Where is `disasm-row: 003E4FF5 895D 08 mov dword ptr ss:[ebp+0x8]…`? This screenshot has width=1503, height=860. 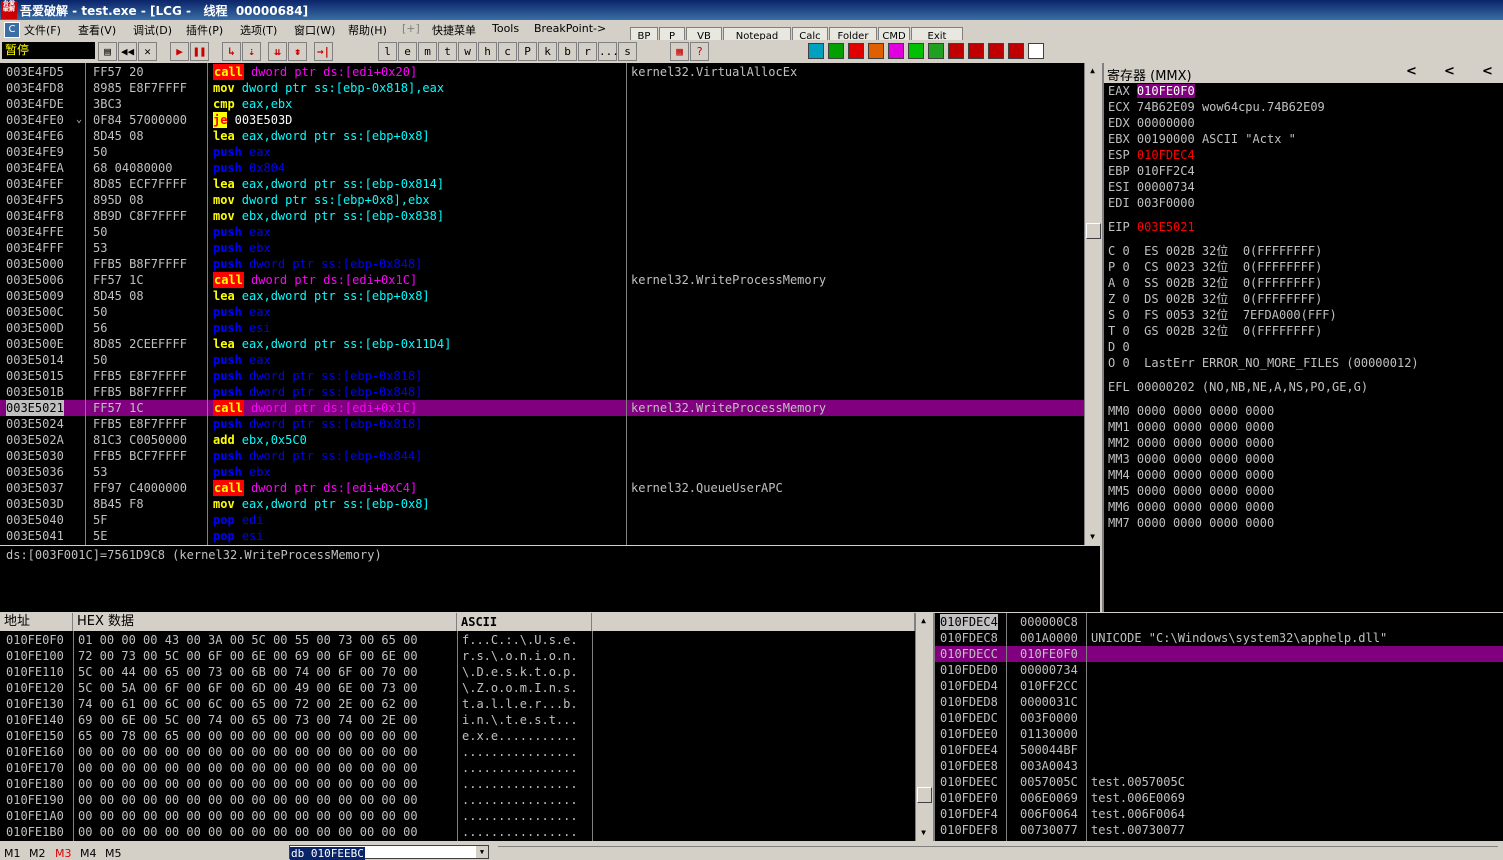
disasm-row: 003E4FF5 895D 08 mov dword ptr ss:[ebp+0x8]… is located at coordinates (542, 200).